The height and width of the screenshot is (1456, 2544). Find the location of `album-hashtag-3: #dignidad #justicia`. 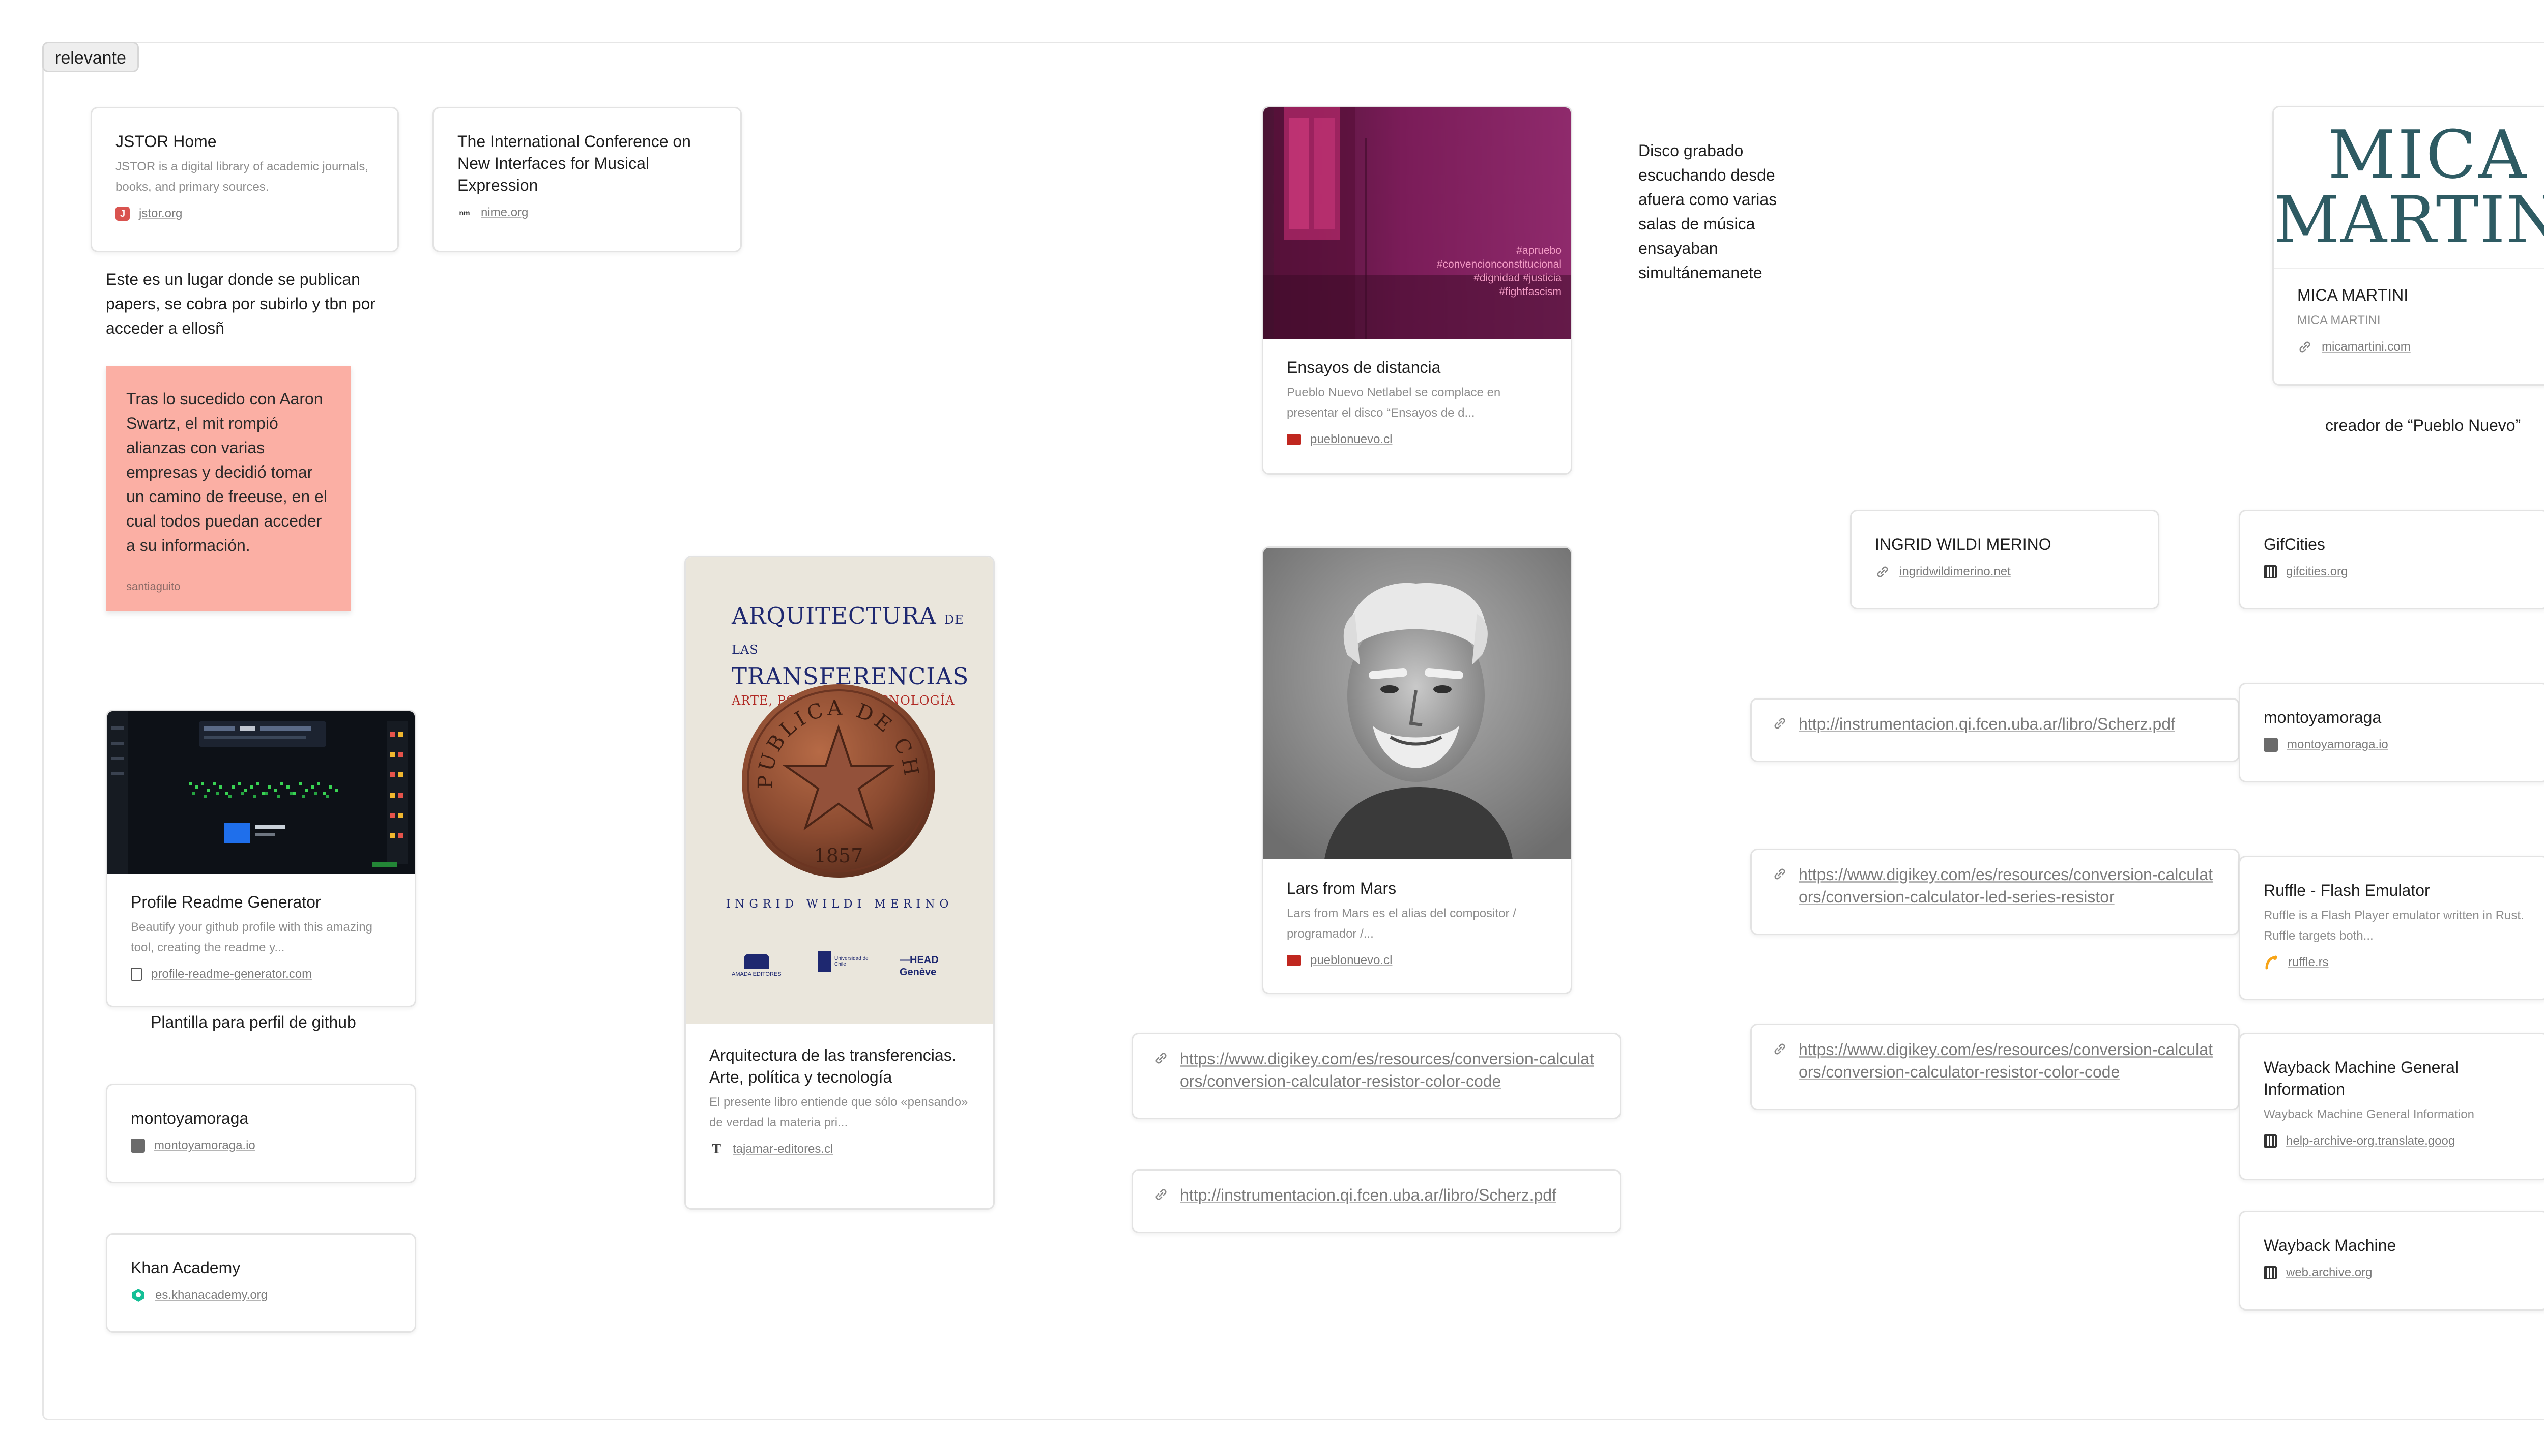

album-hashtag-3: #dignidad #justicia is located at coordinates (1517, 278).